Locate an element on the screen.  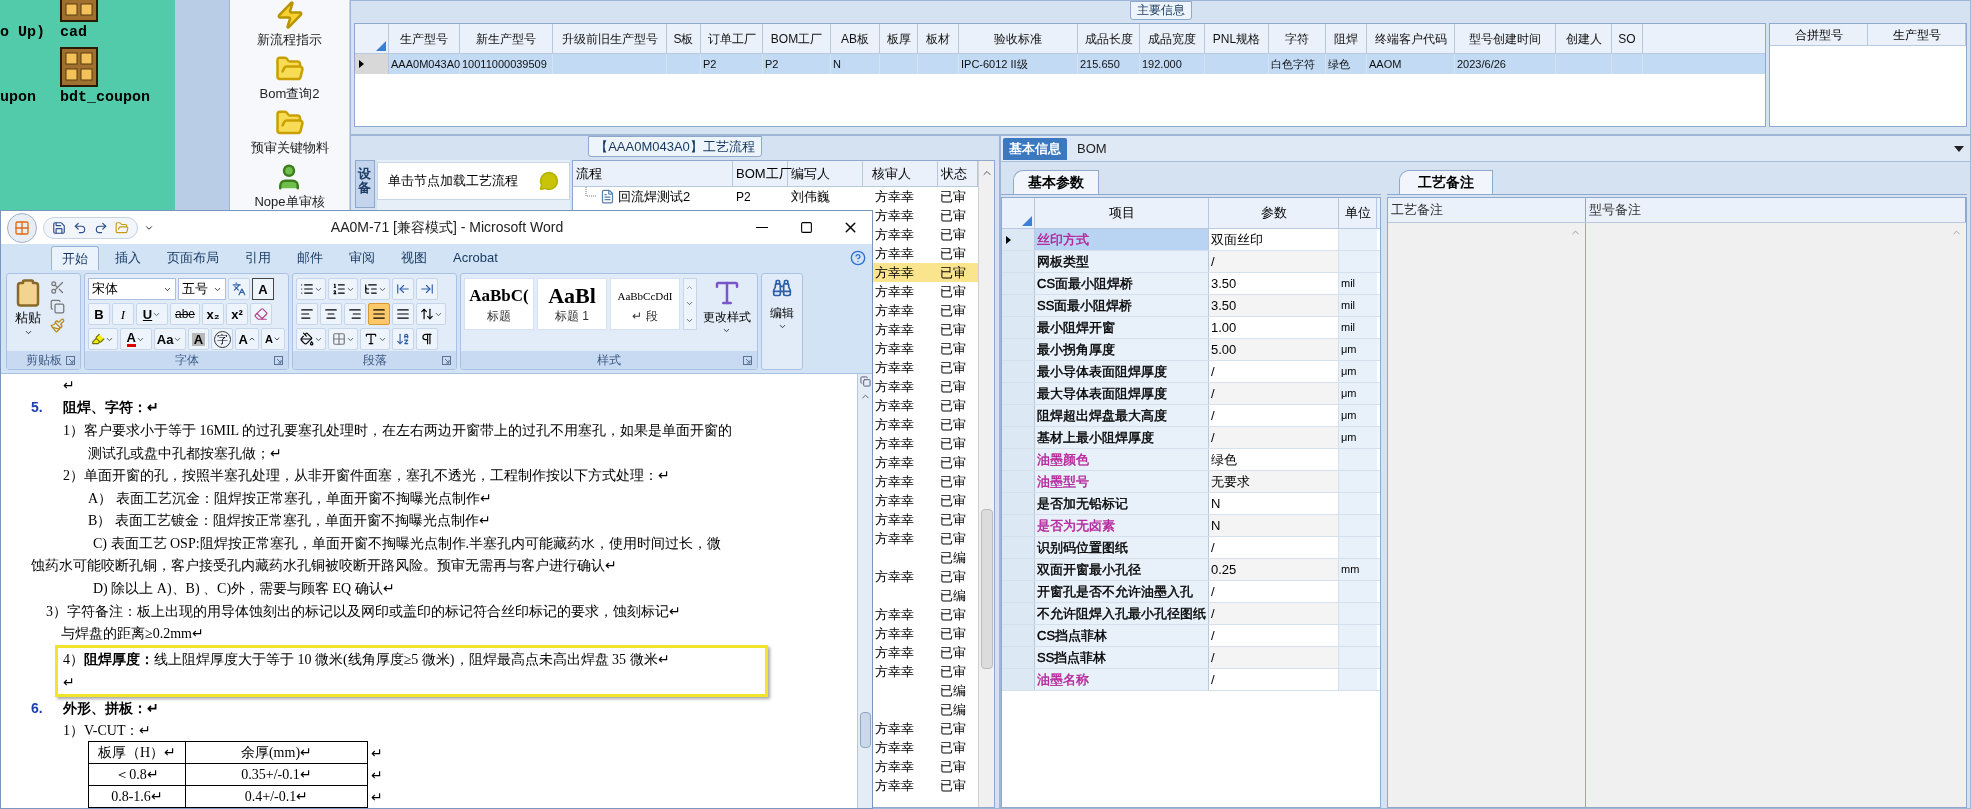
column-header: 订单工厂 is located at coordinates (732, 38).